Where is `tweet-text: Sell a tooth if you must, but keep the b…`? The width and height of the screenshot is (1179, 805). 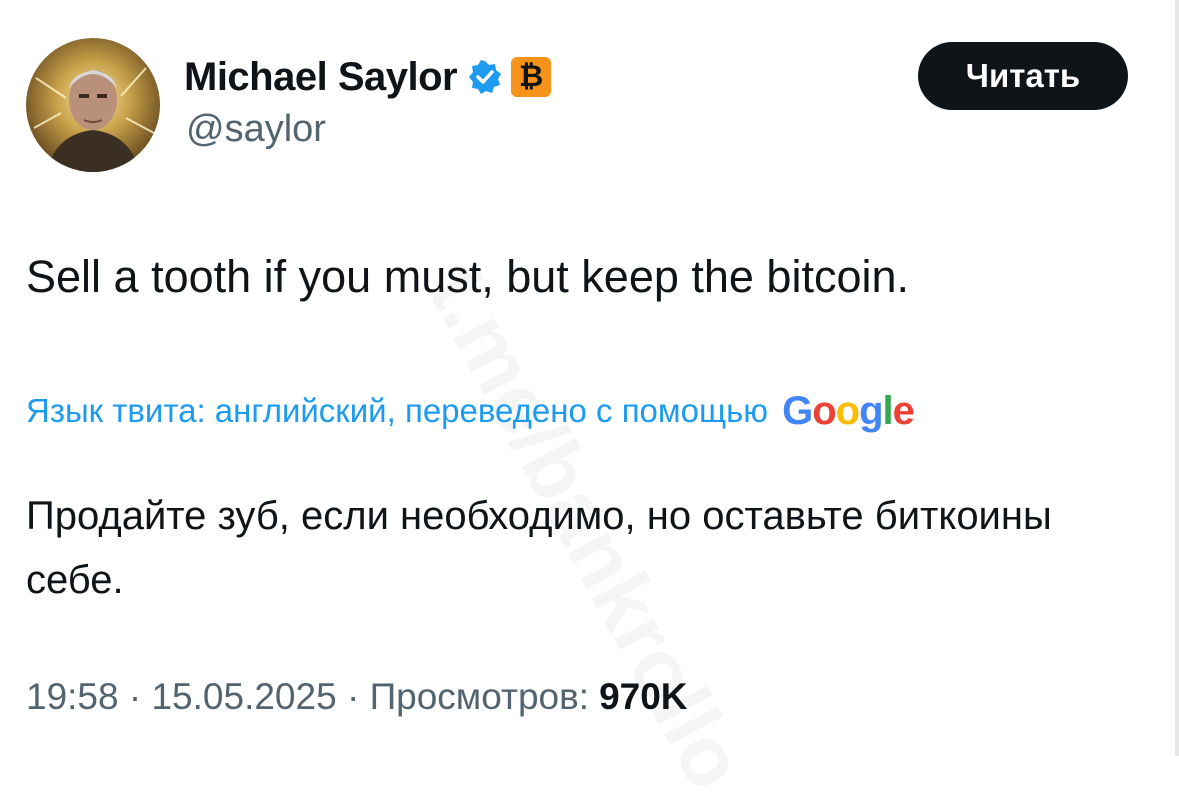
tweet-text: Sell a tooth if you must, but keep the b… is located at coordinates (468, 276).